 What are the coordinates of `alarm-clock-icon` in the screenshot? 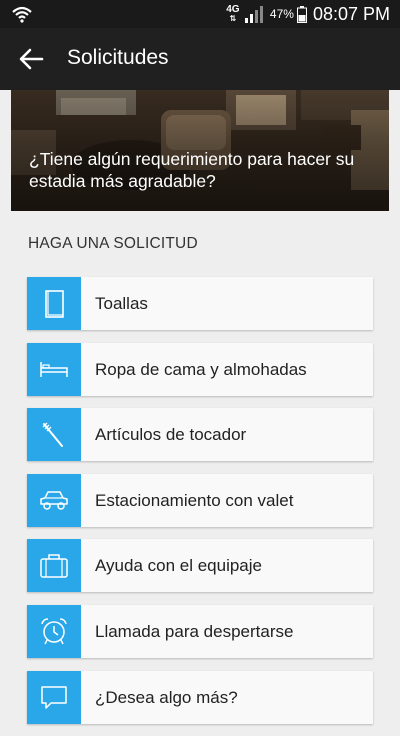 It's located at (54, 631).